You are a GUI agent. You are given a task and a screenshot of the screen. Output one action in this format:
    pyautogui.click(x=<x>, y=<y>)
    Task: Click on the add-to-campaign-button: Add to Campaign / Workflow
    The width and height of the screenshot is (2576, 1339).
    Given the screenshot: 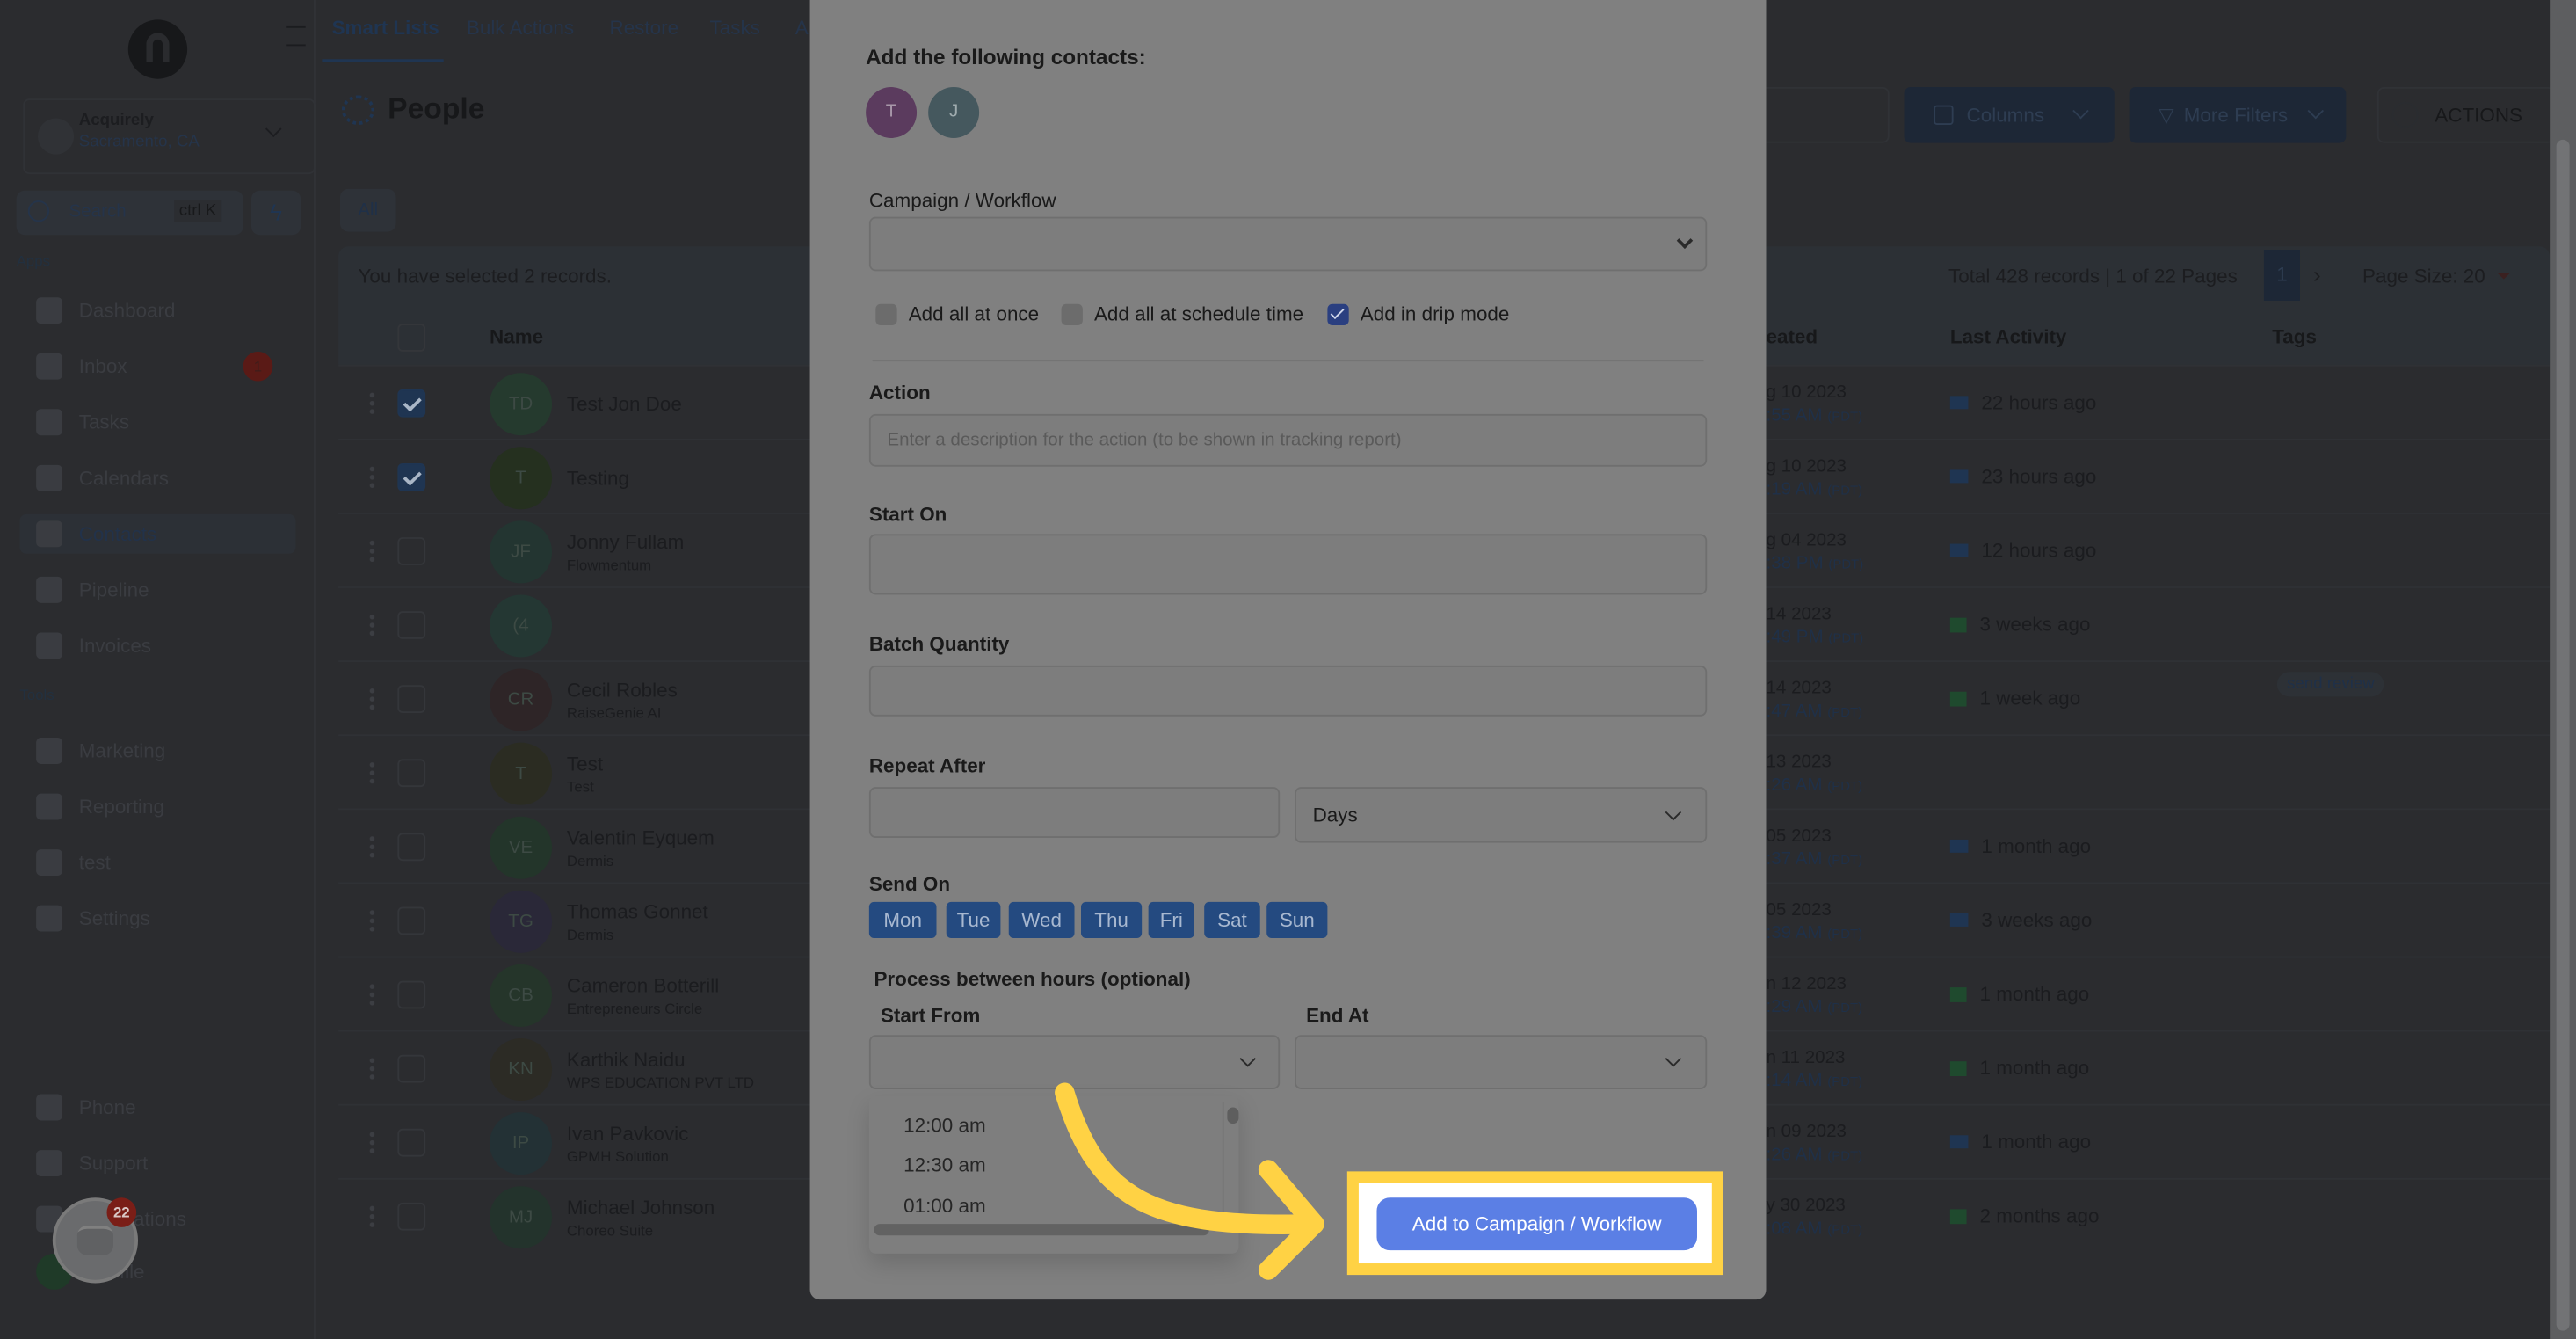 What is the action you would take?
    pyautogui.click(x=1536, y=1224)
    